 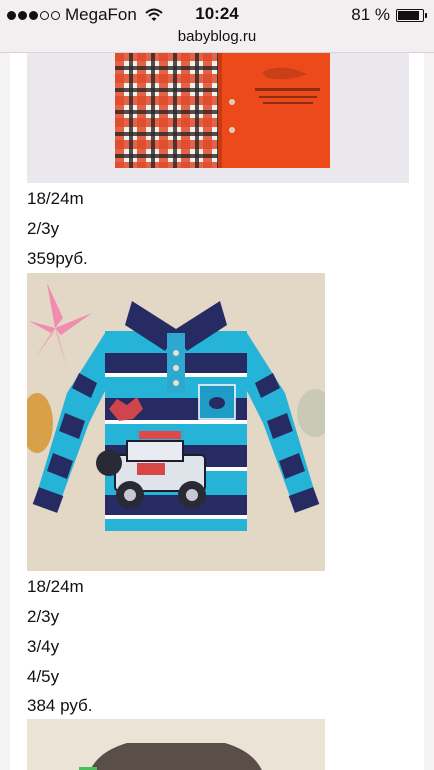 I want to click on product-photo-plaid-shirt, so click(x=218, y=117).